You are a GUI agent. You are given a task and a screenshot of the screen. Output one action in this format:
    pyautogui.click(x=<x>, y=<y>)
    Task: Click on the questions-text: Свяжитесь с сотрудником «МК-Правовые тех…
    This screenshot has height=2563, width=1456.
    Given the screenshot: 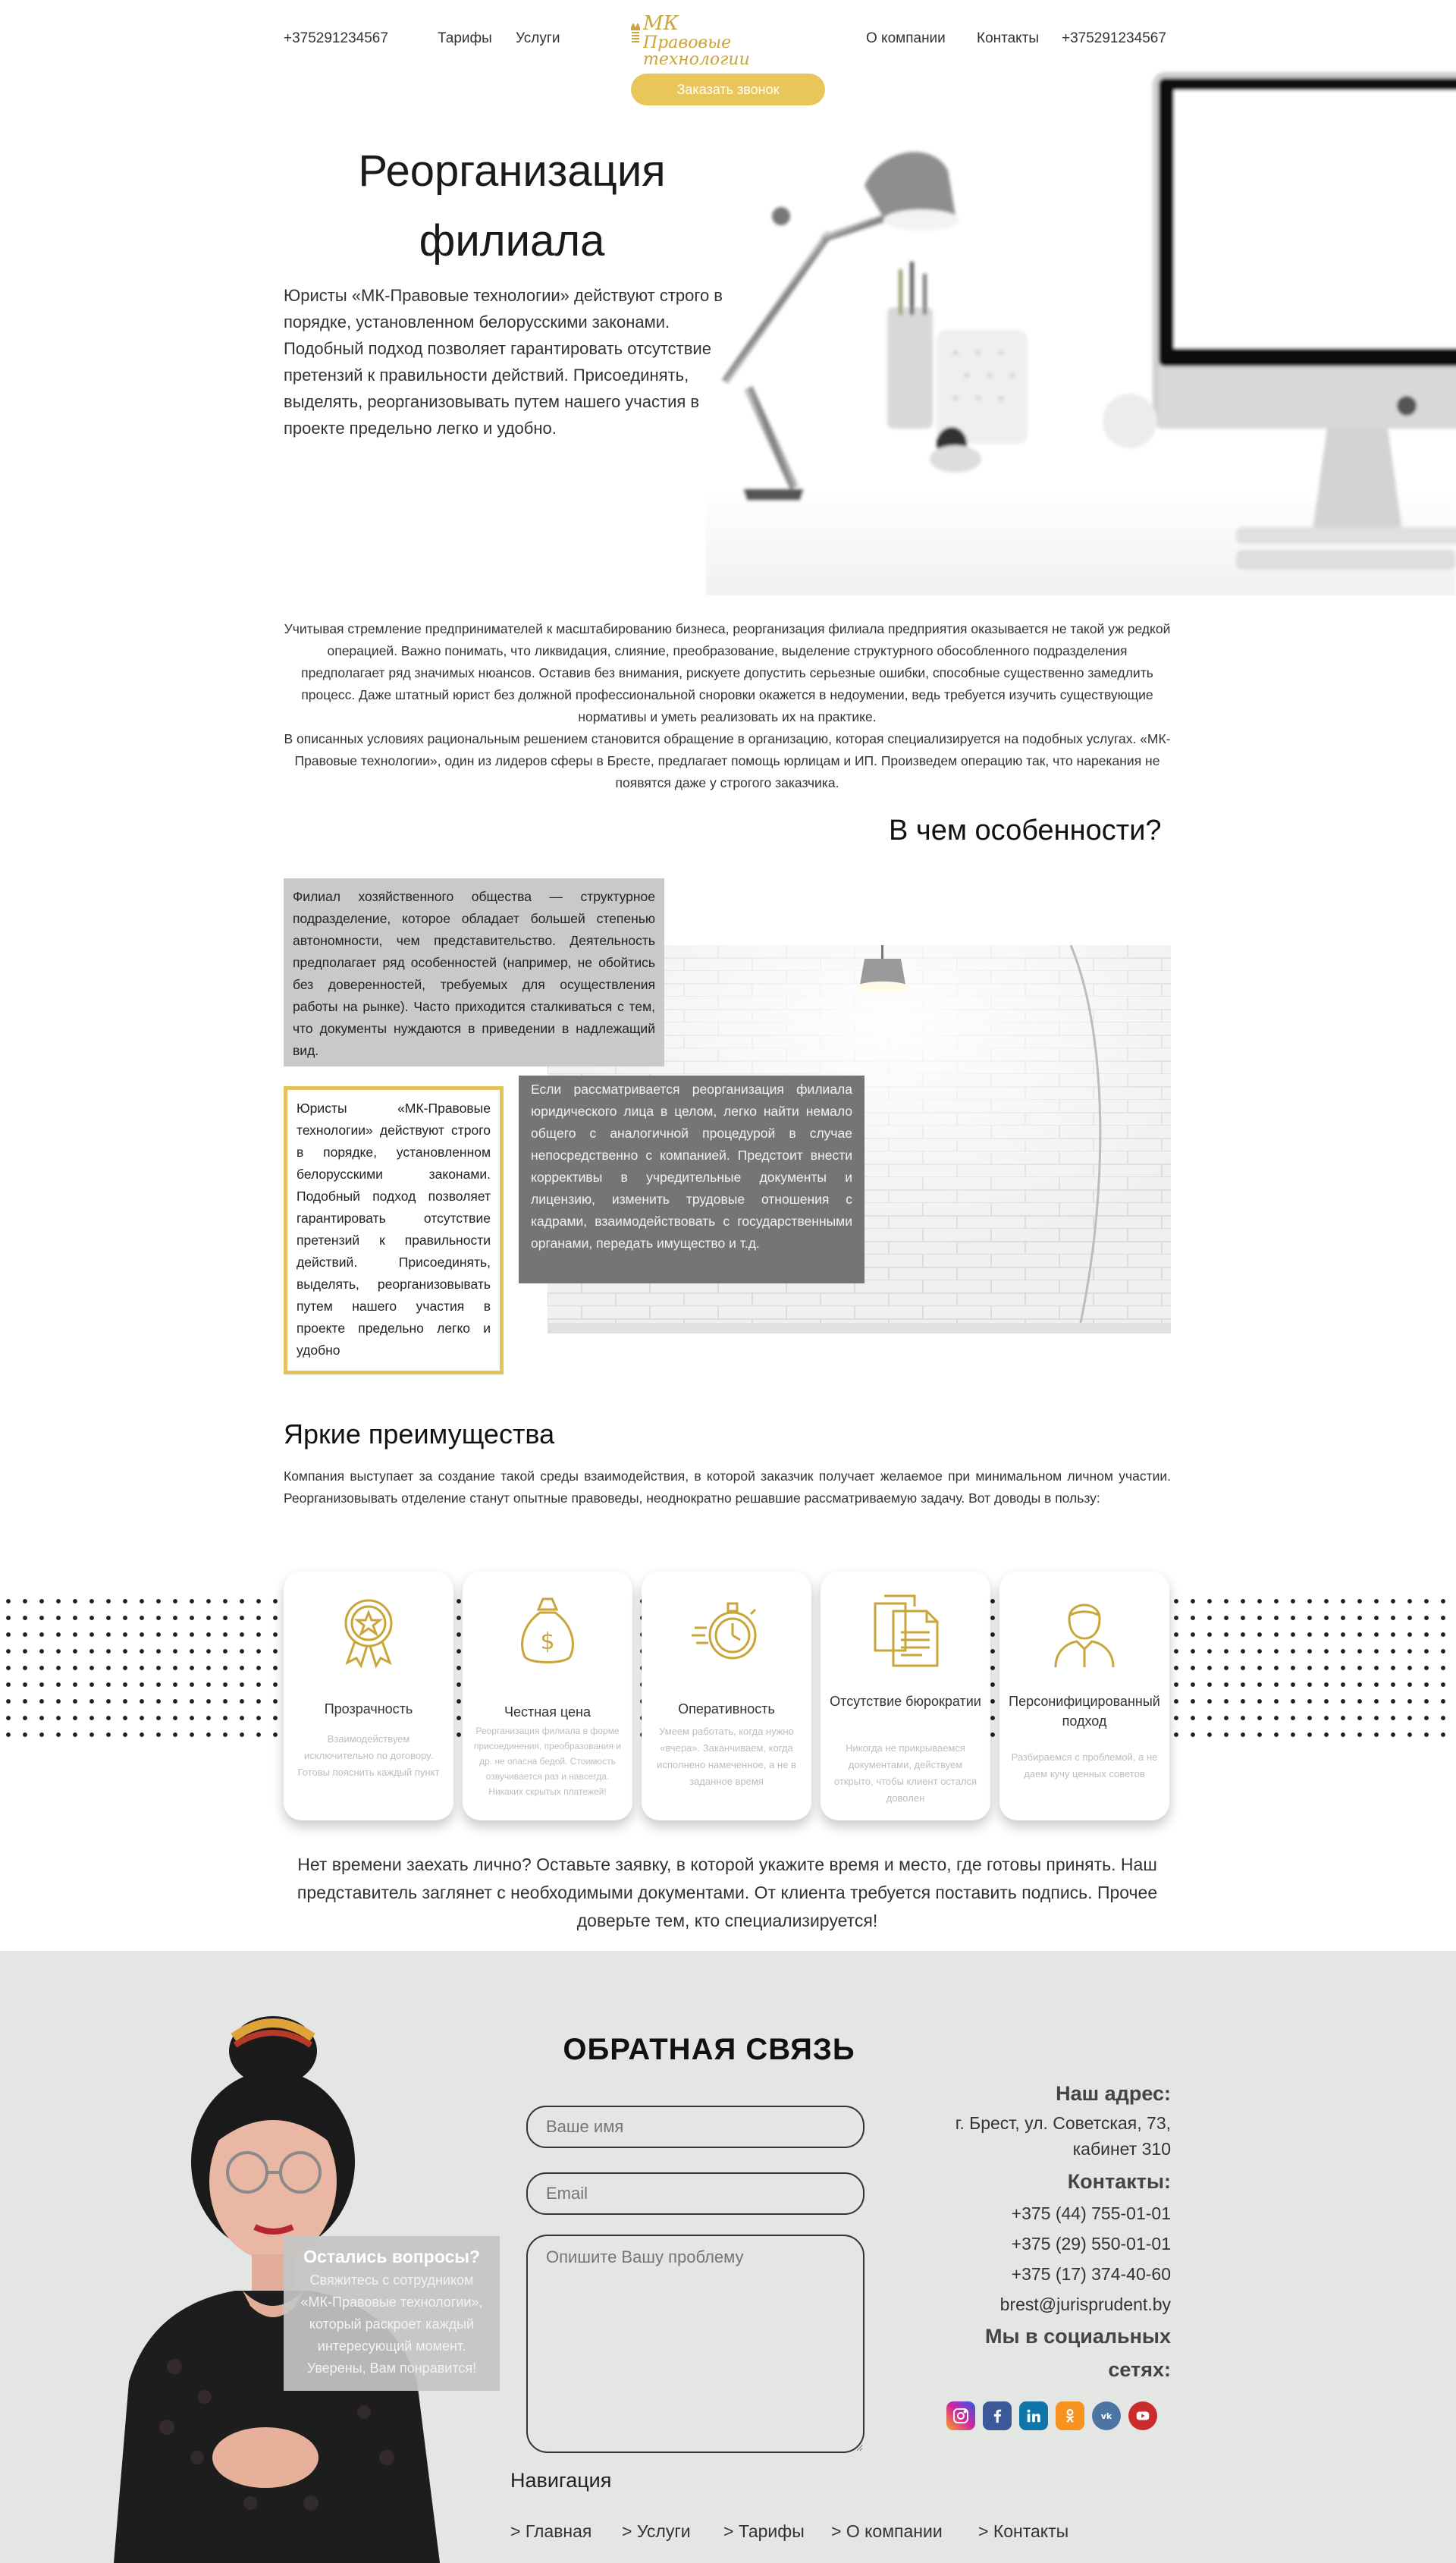 What is the action you would take?
    pyautogui.click(x=391, y=2324)
    